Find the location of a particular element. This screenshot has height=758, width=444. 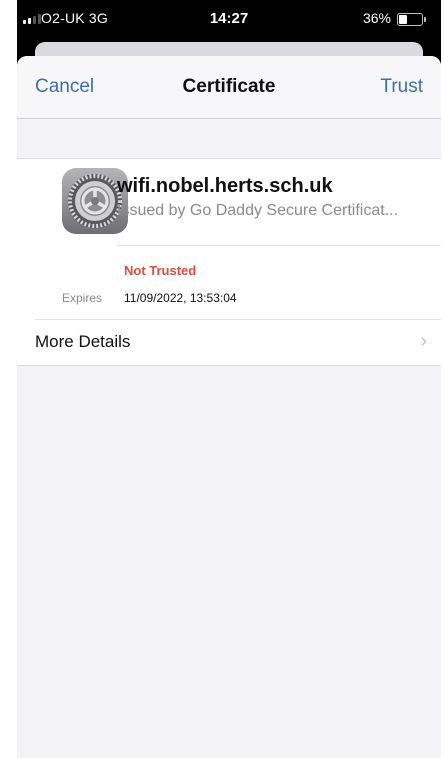

expires-label: Expires is located at coordinates (82, 298).